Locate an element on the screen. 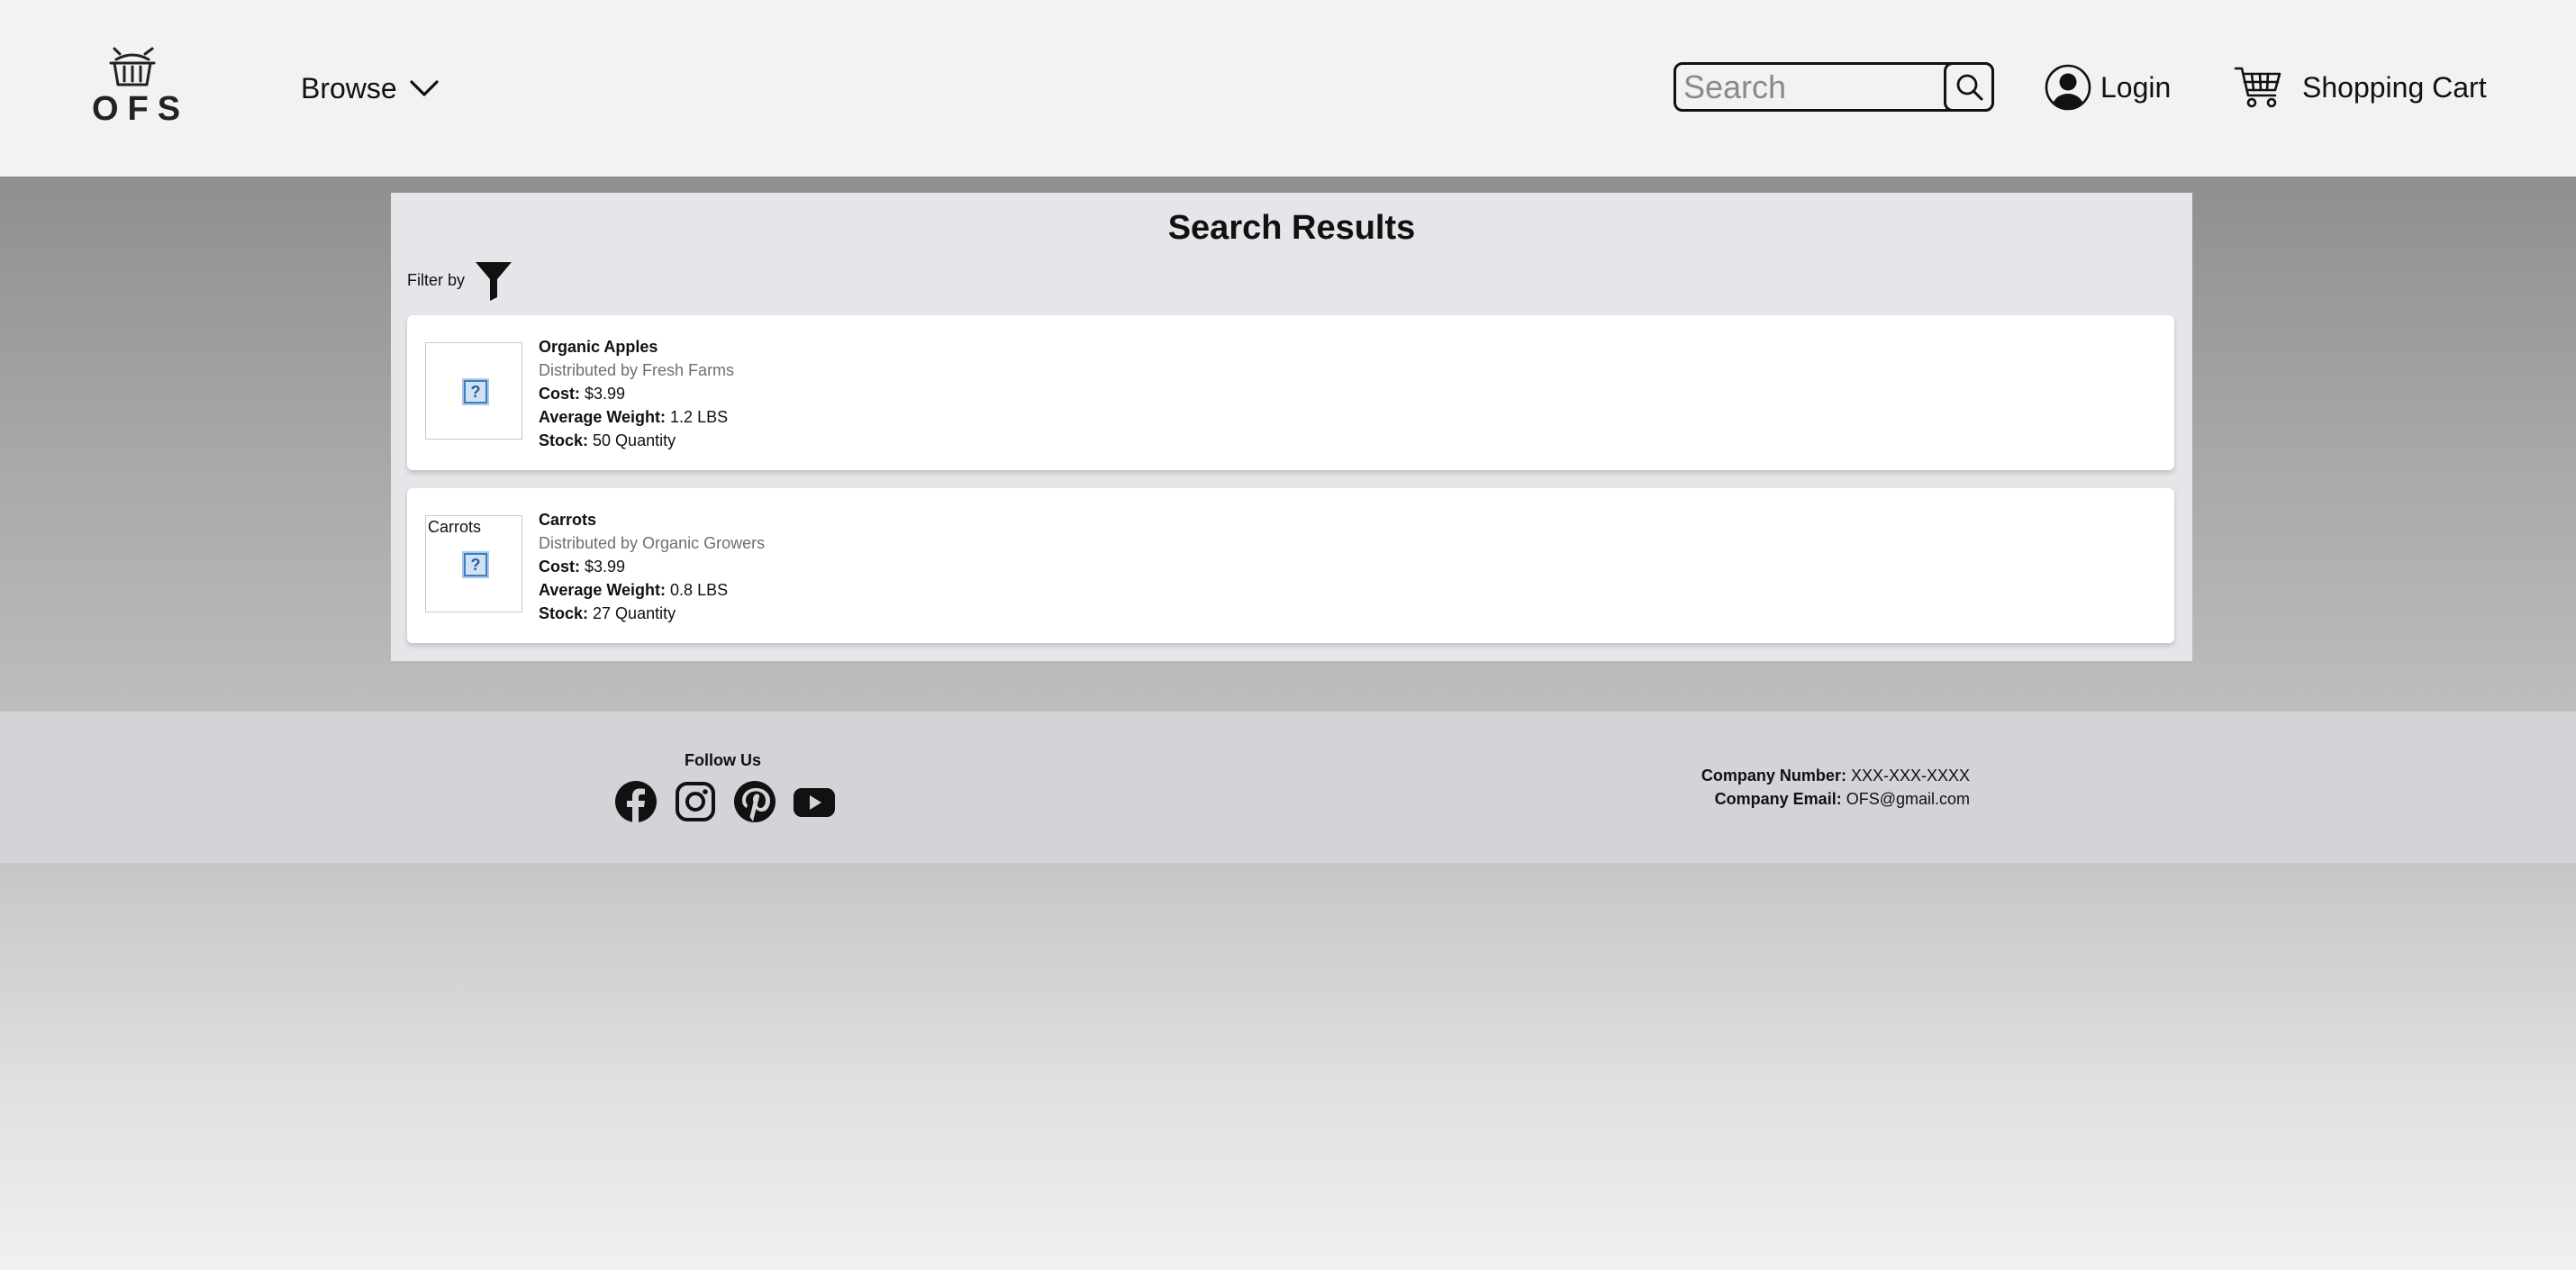  weight-value: 1.2 LBS is located at coordinates (699, 417).